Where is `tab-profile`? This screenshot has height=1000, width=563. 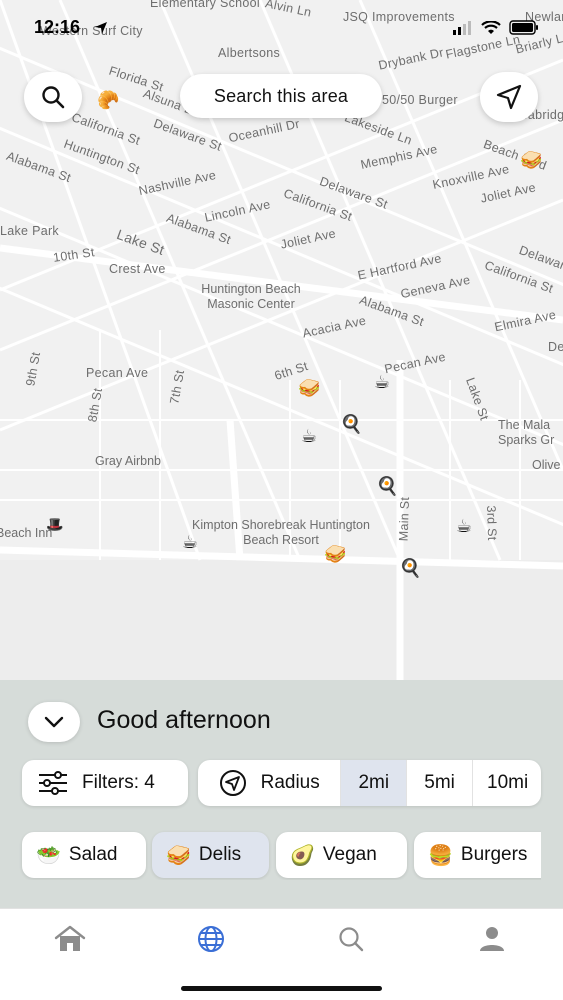
tab-profile is located at coordinates (492, 939).